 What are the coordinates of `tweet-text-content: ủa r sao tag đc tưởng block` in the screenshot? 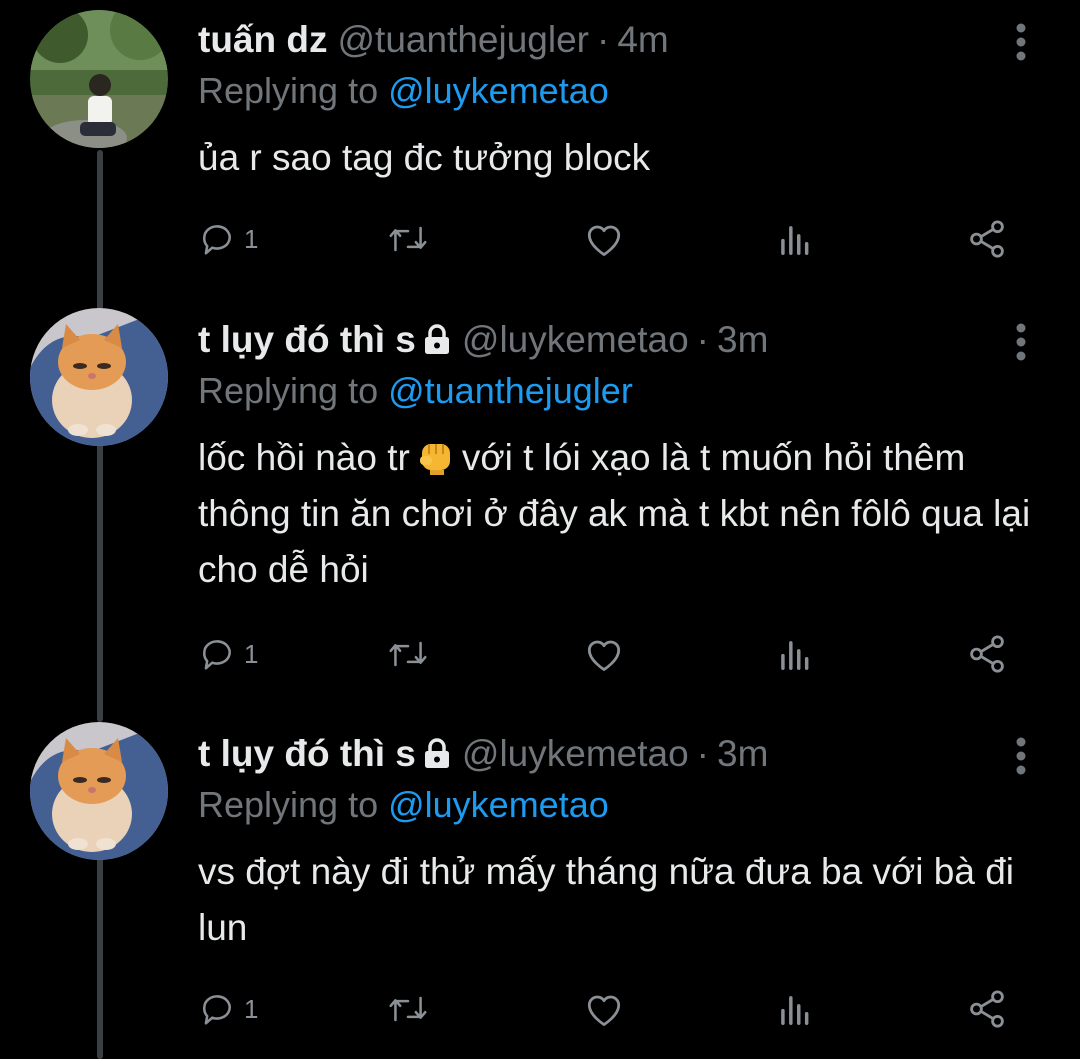 It's located at (424, 157).